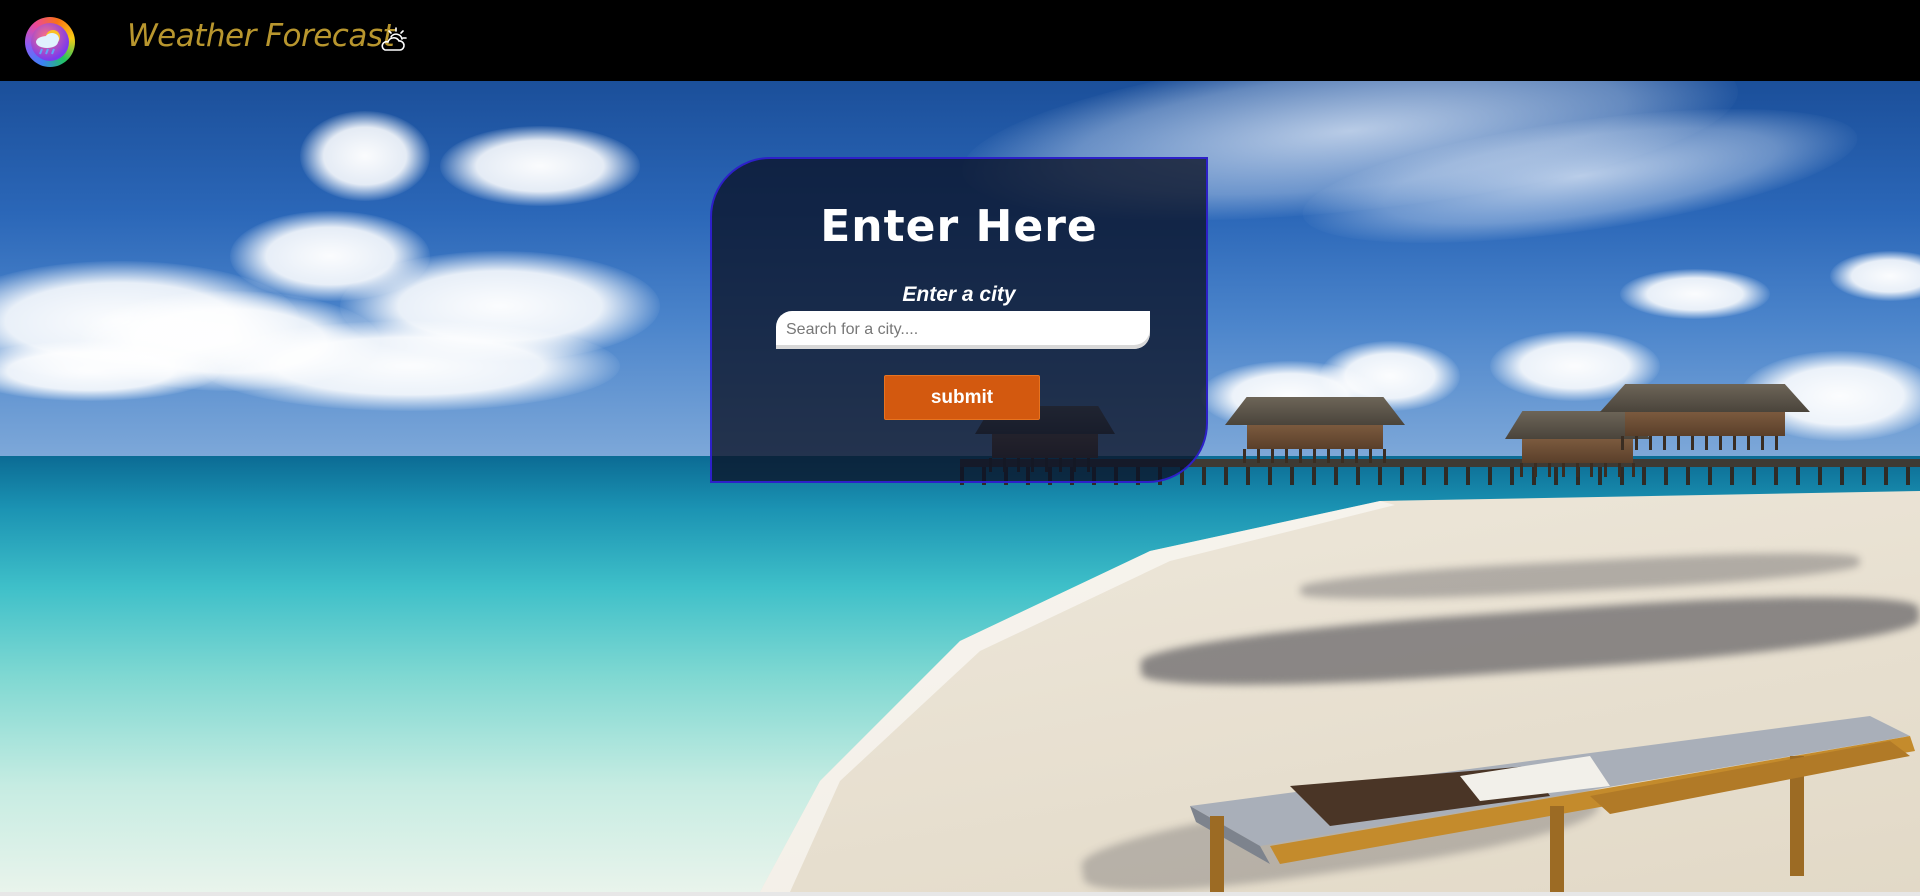 Image resolution: width=1920 pixels, height=896 pixels. Describe the element at coordinates (1552, 804) in the screenshot. I see `lounge-chair` at that location.